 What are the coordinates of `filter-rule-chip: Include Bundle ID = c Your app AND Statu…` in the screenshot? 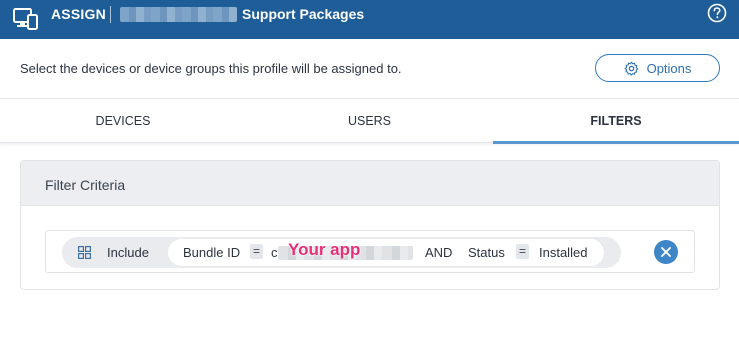 It's located at (341, 252).